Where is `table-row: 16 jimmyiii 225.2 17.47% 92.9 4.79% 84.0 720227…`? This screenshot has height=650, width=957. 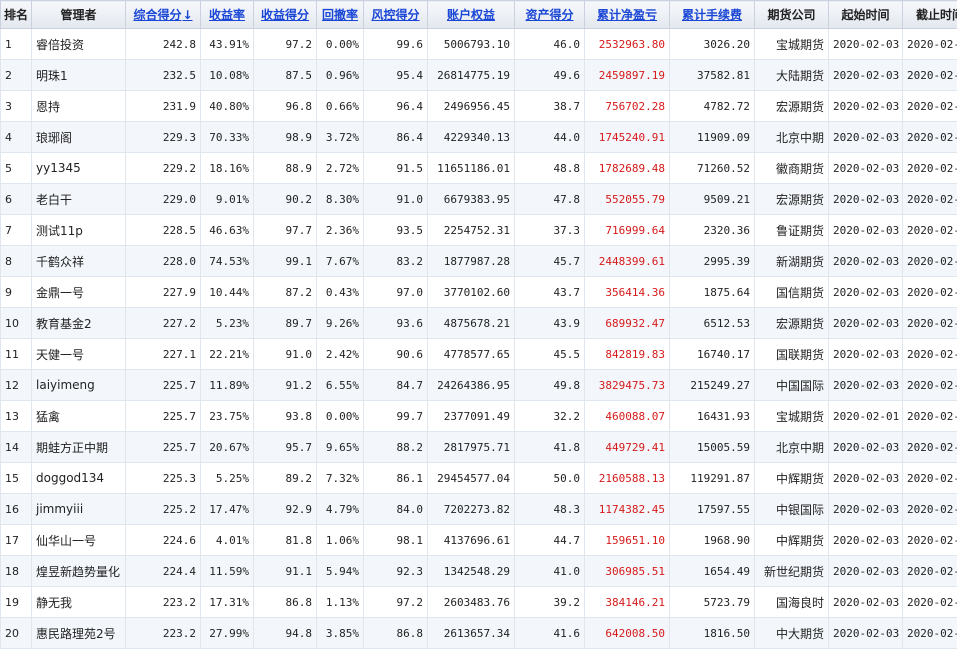
table-row: 16 jimmyiii 225.2 17.47% 92.9 4.79% 84.0 720227… is located at coordinates (478, 509).